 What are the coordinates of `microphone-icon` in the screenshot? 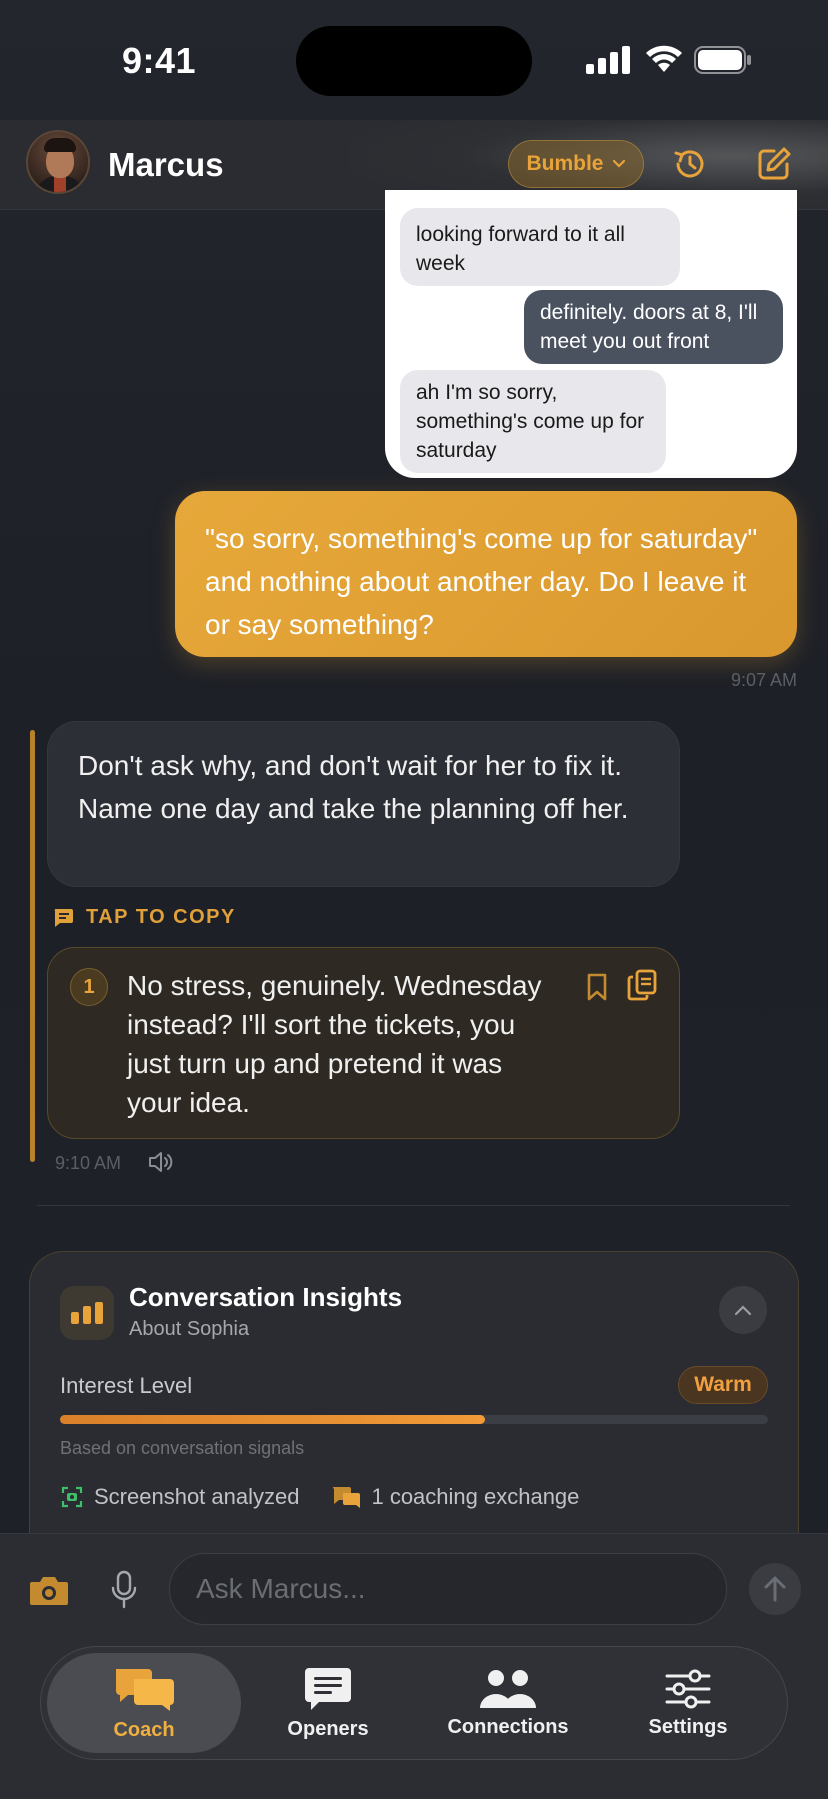 It's located at (124, 1590).